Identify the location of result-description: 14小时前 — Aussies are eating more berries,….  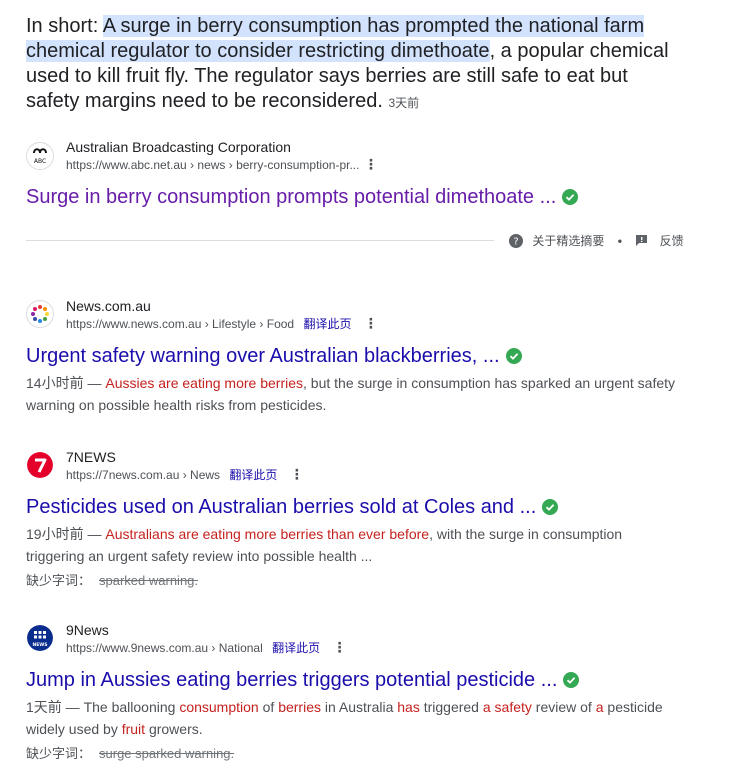
(351, 394).